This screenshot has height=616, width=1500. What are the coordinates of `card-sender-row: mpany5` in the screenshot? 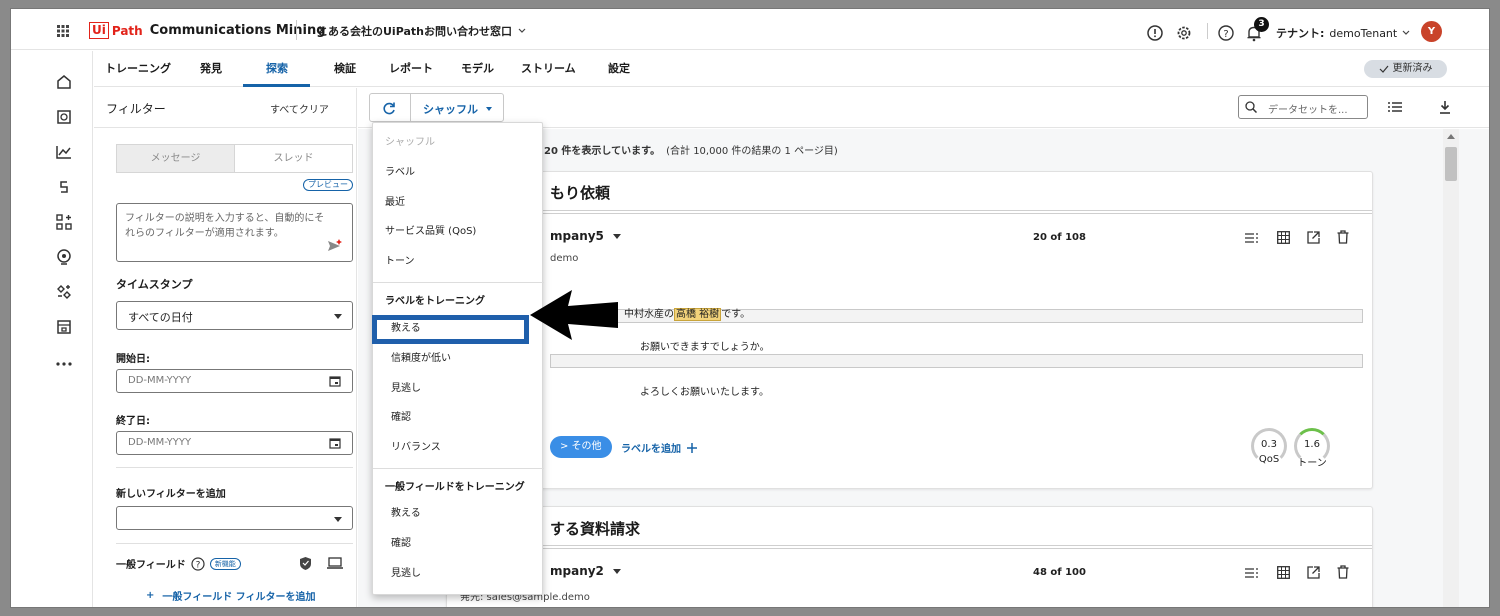 It's located at (585, 236).